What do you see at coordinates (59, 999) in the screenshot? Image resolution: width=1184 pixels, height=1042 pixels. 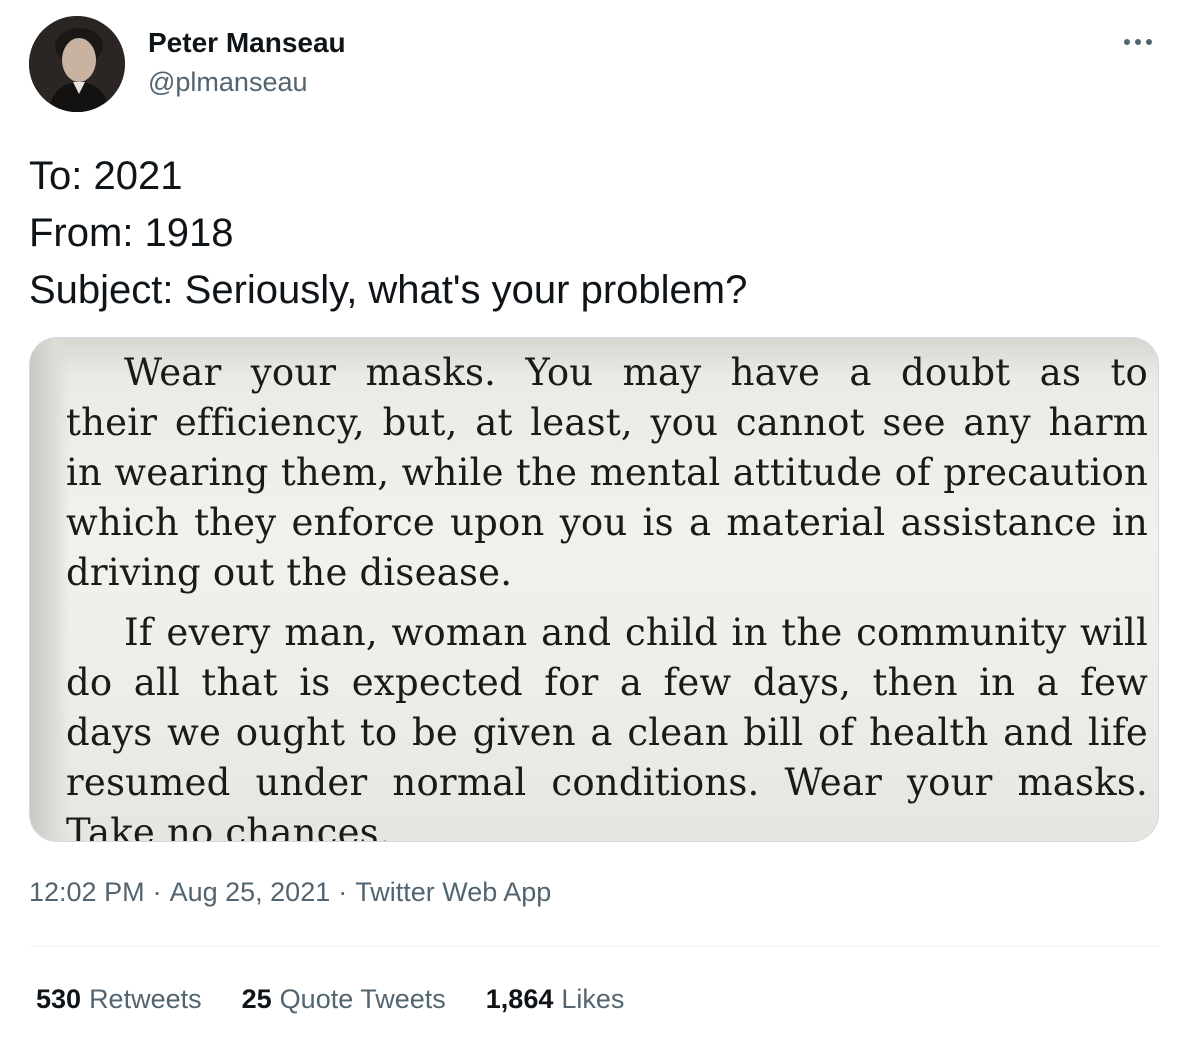 I see `retweets-count: 530` at bounding box center [59, 999].